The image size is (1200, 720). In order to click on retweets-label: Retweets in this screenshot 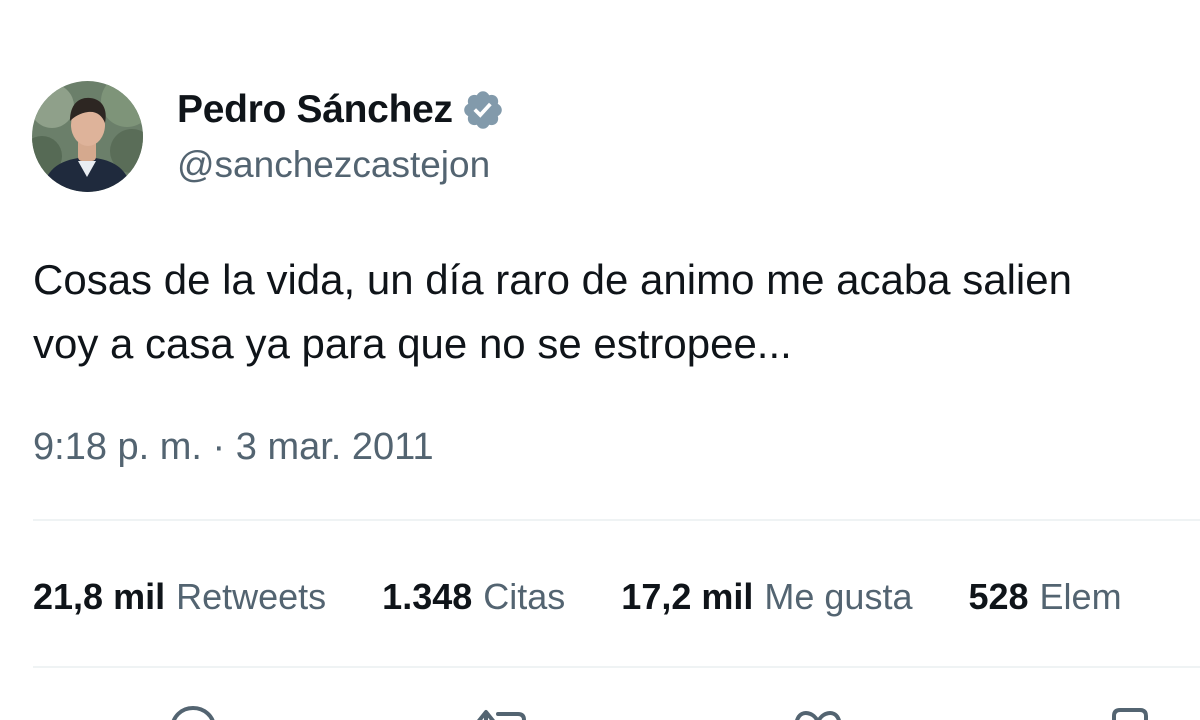, I will do `click(251, 596)`.